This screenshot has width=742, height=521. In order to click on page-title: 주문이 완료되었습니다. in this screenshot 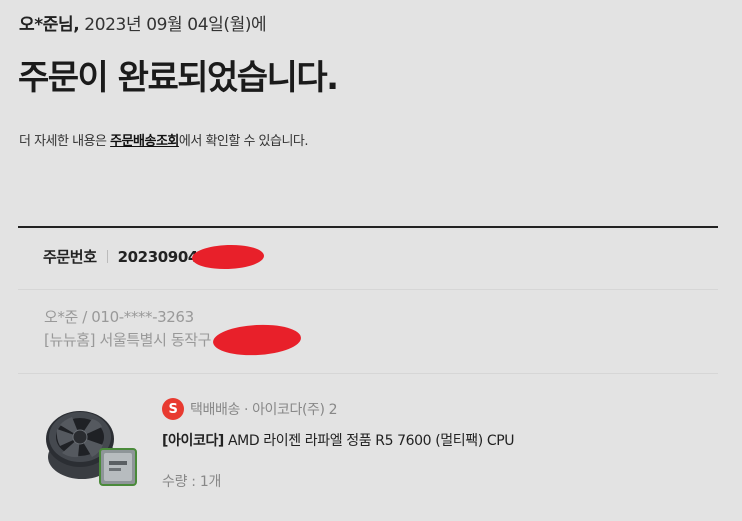, I will do `click(178, 78)`.